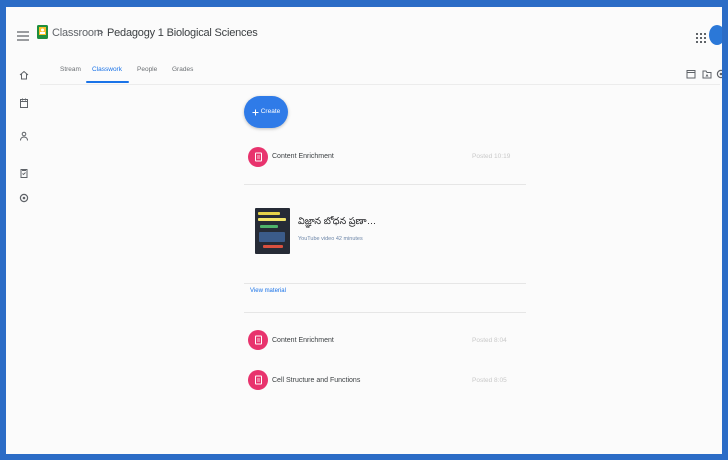 The image size is (728, 460). I want to click on people-icon, so click(24, 134).